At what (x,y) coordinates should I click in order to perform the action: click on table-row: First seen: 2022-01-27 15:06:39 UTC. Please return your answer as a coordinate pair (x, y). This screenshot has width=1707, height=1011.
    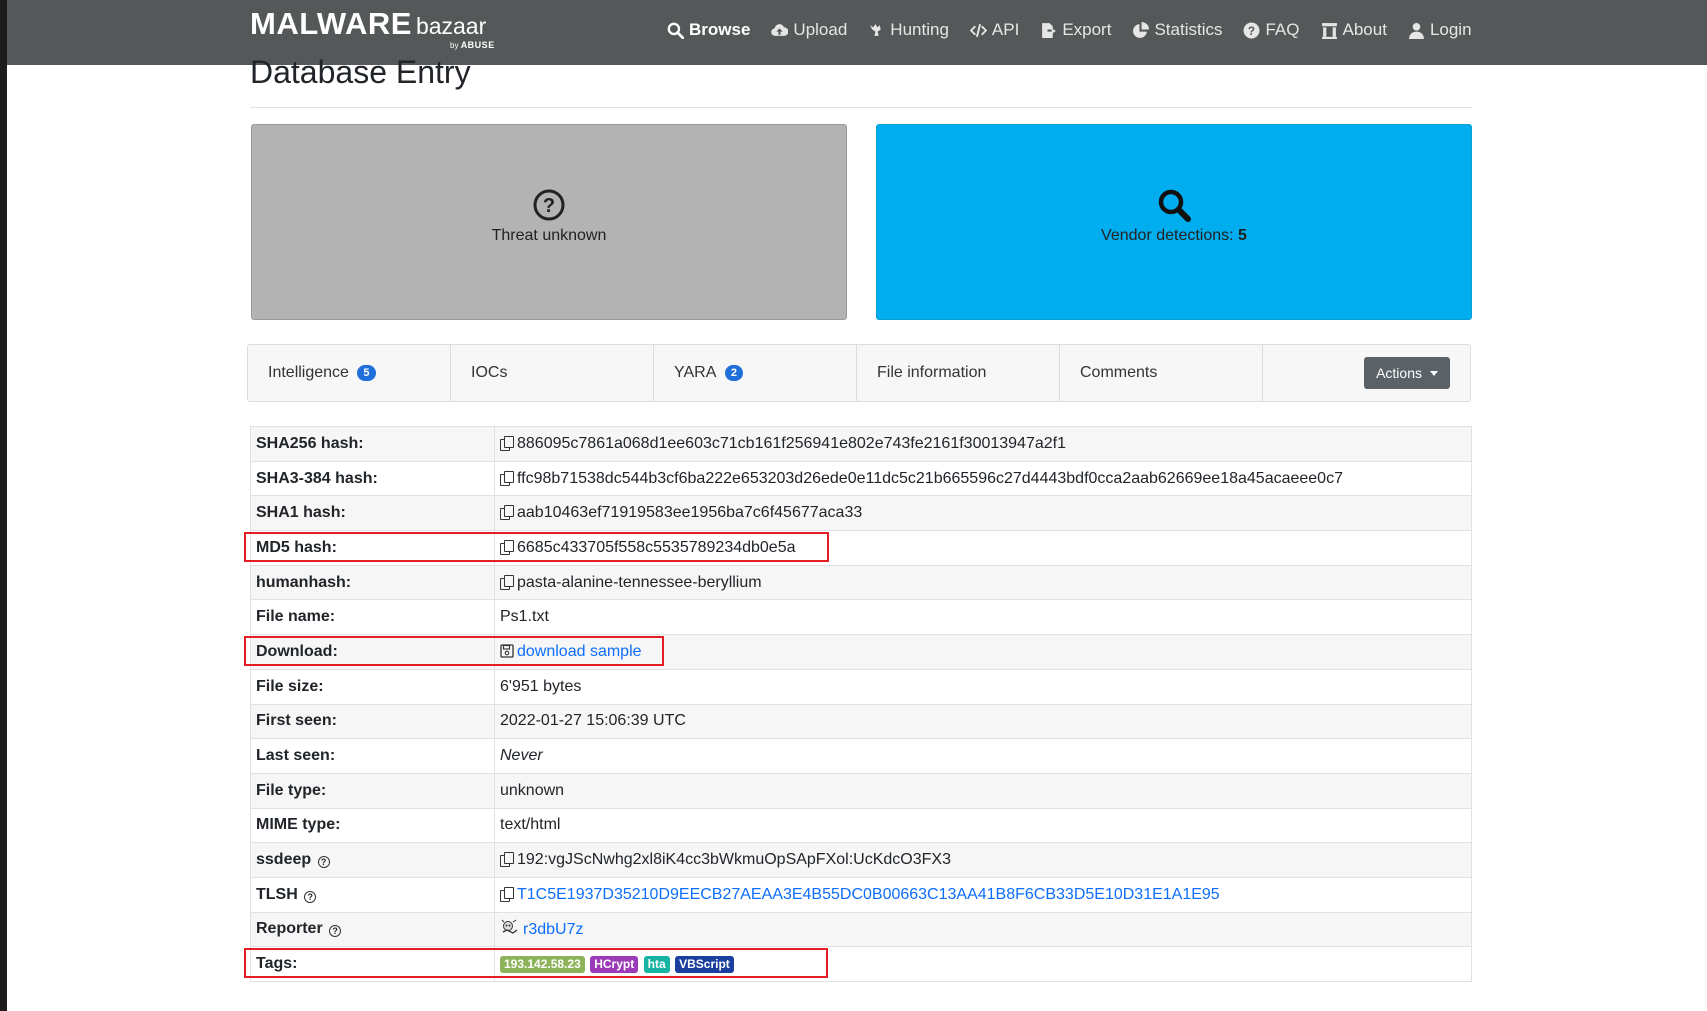
    Looking at the image, I should click on (861, 721).